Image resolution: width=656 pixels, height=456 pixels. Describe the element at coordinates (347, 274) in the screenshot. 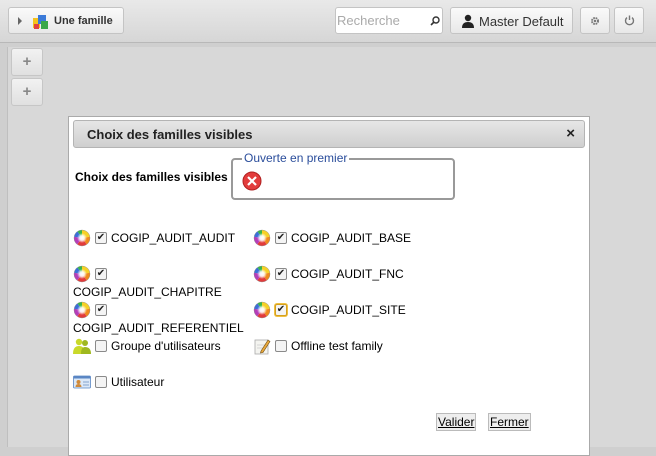

I see `family-label: COGIP_AUDIT_FNC` at that location.